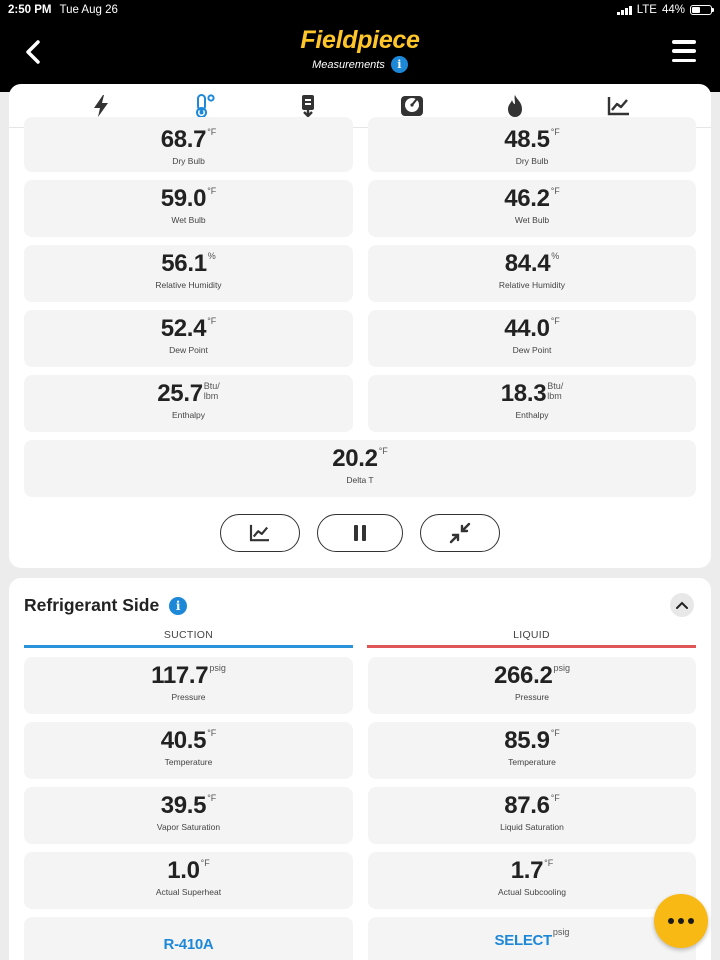  I want to click on pause-icon, so click(360, 533).